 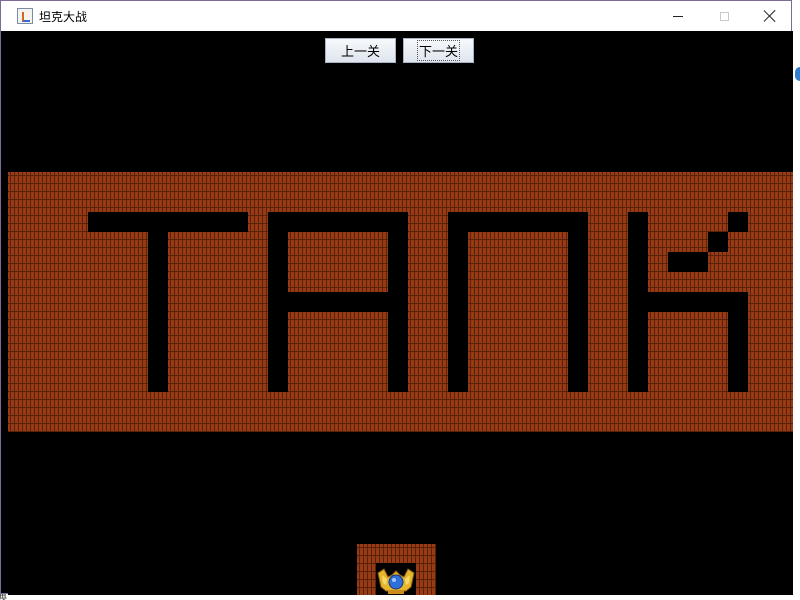 I want to click on logo-letter-a-bar, so click(x=338, y=302).